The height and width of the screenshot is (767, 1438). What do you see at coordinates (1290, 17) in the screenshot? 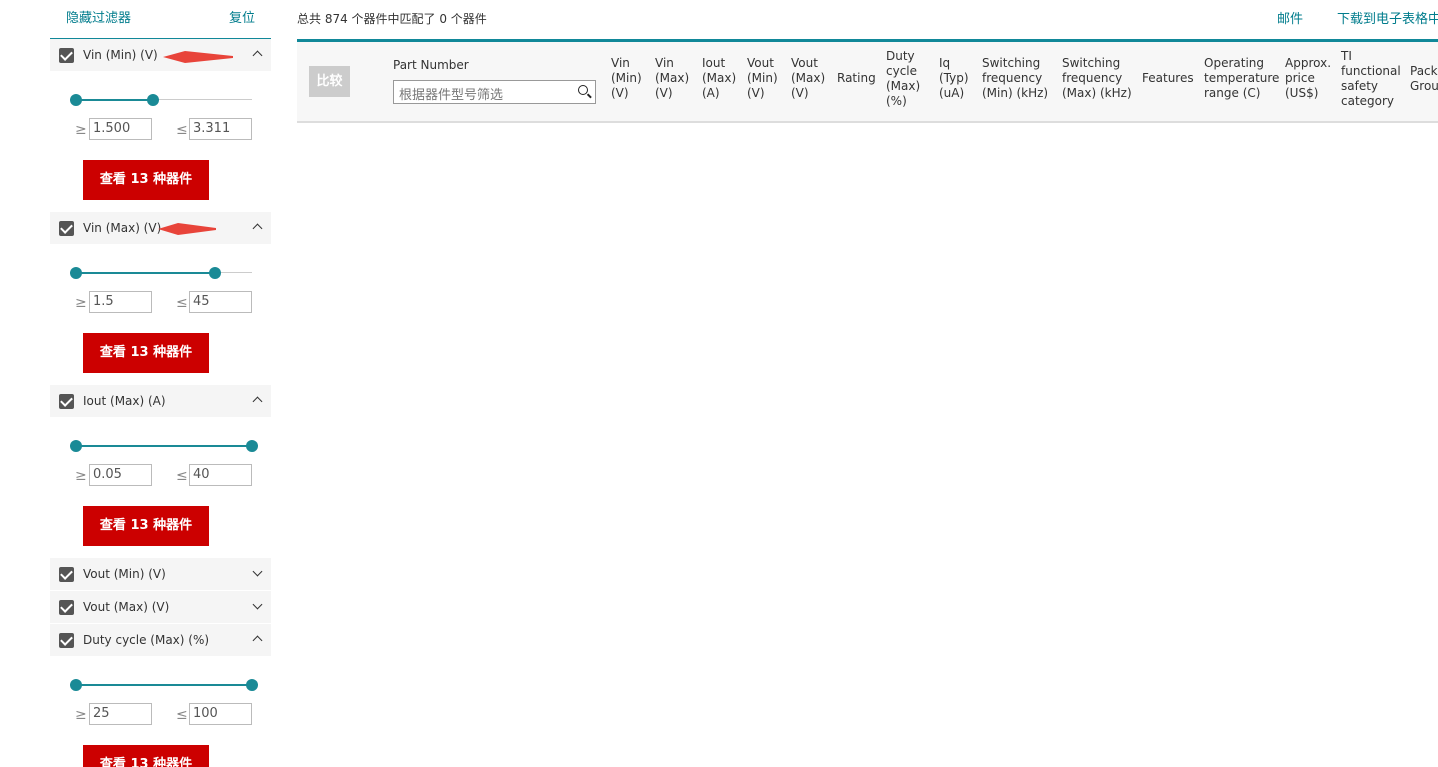
I see `email-link: 邮件` at bounding box center [1290, 17].